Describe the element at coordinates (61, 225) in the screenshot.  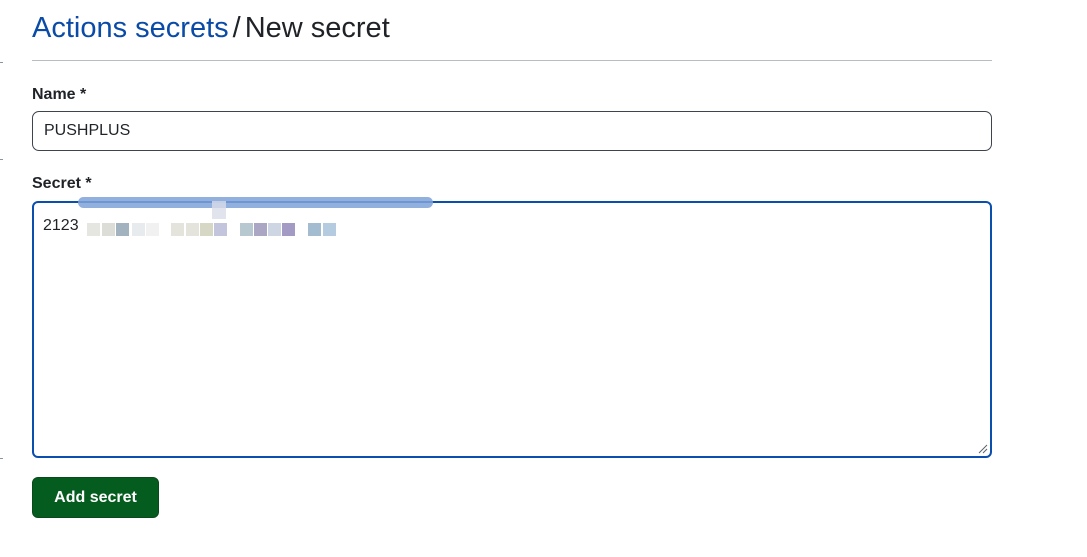
I see `secret-visible-text: 2123` at that location.